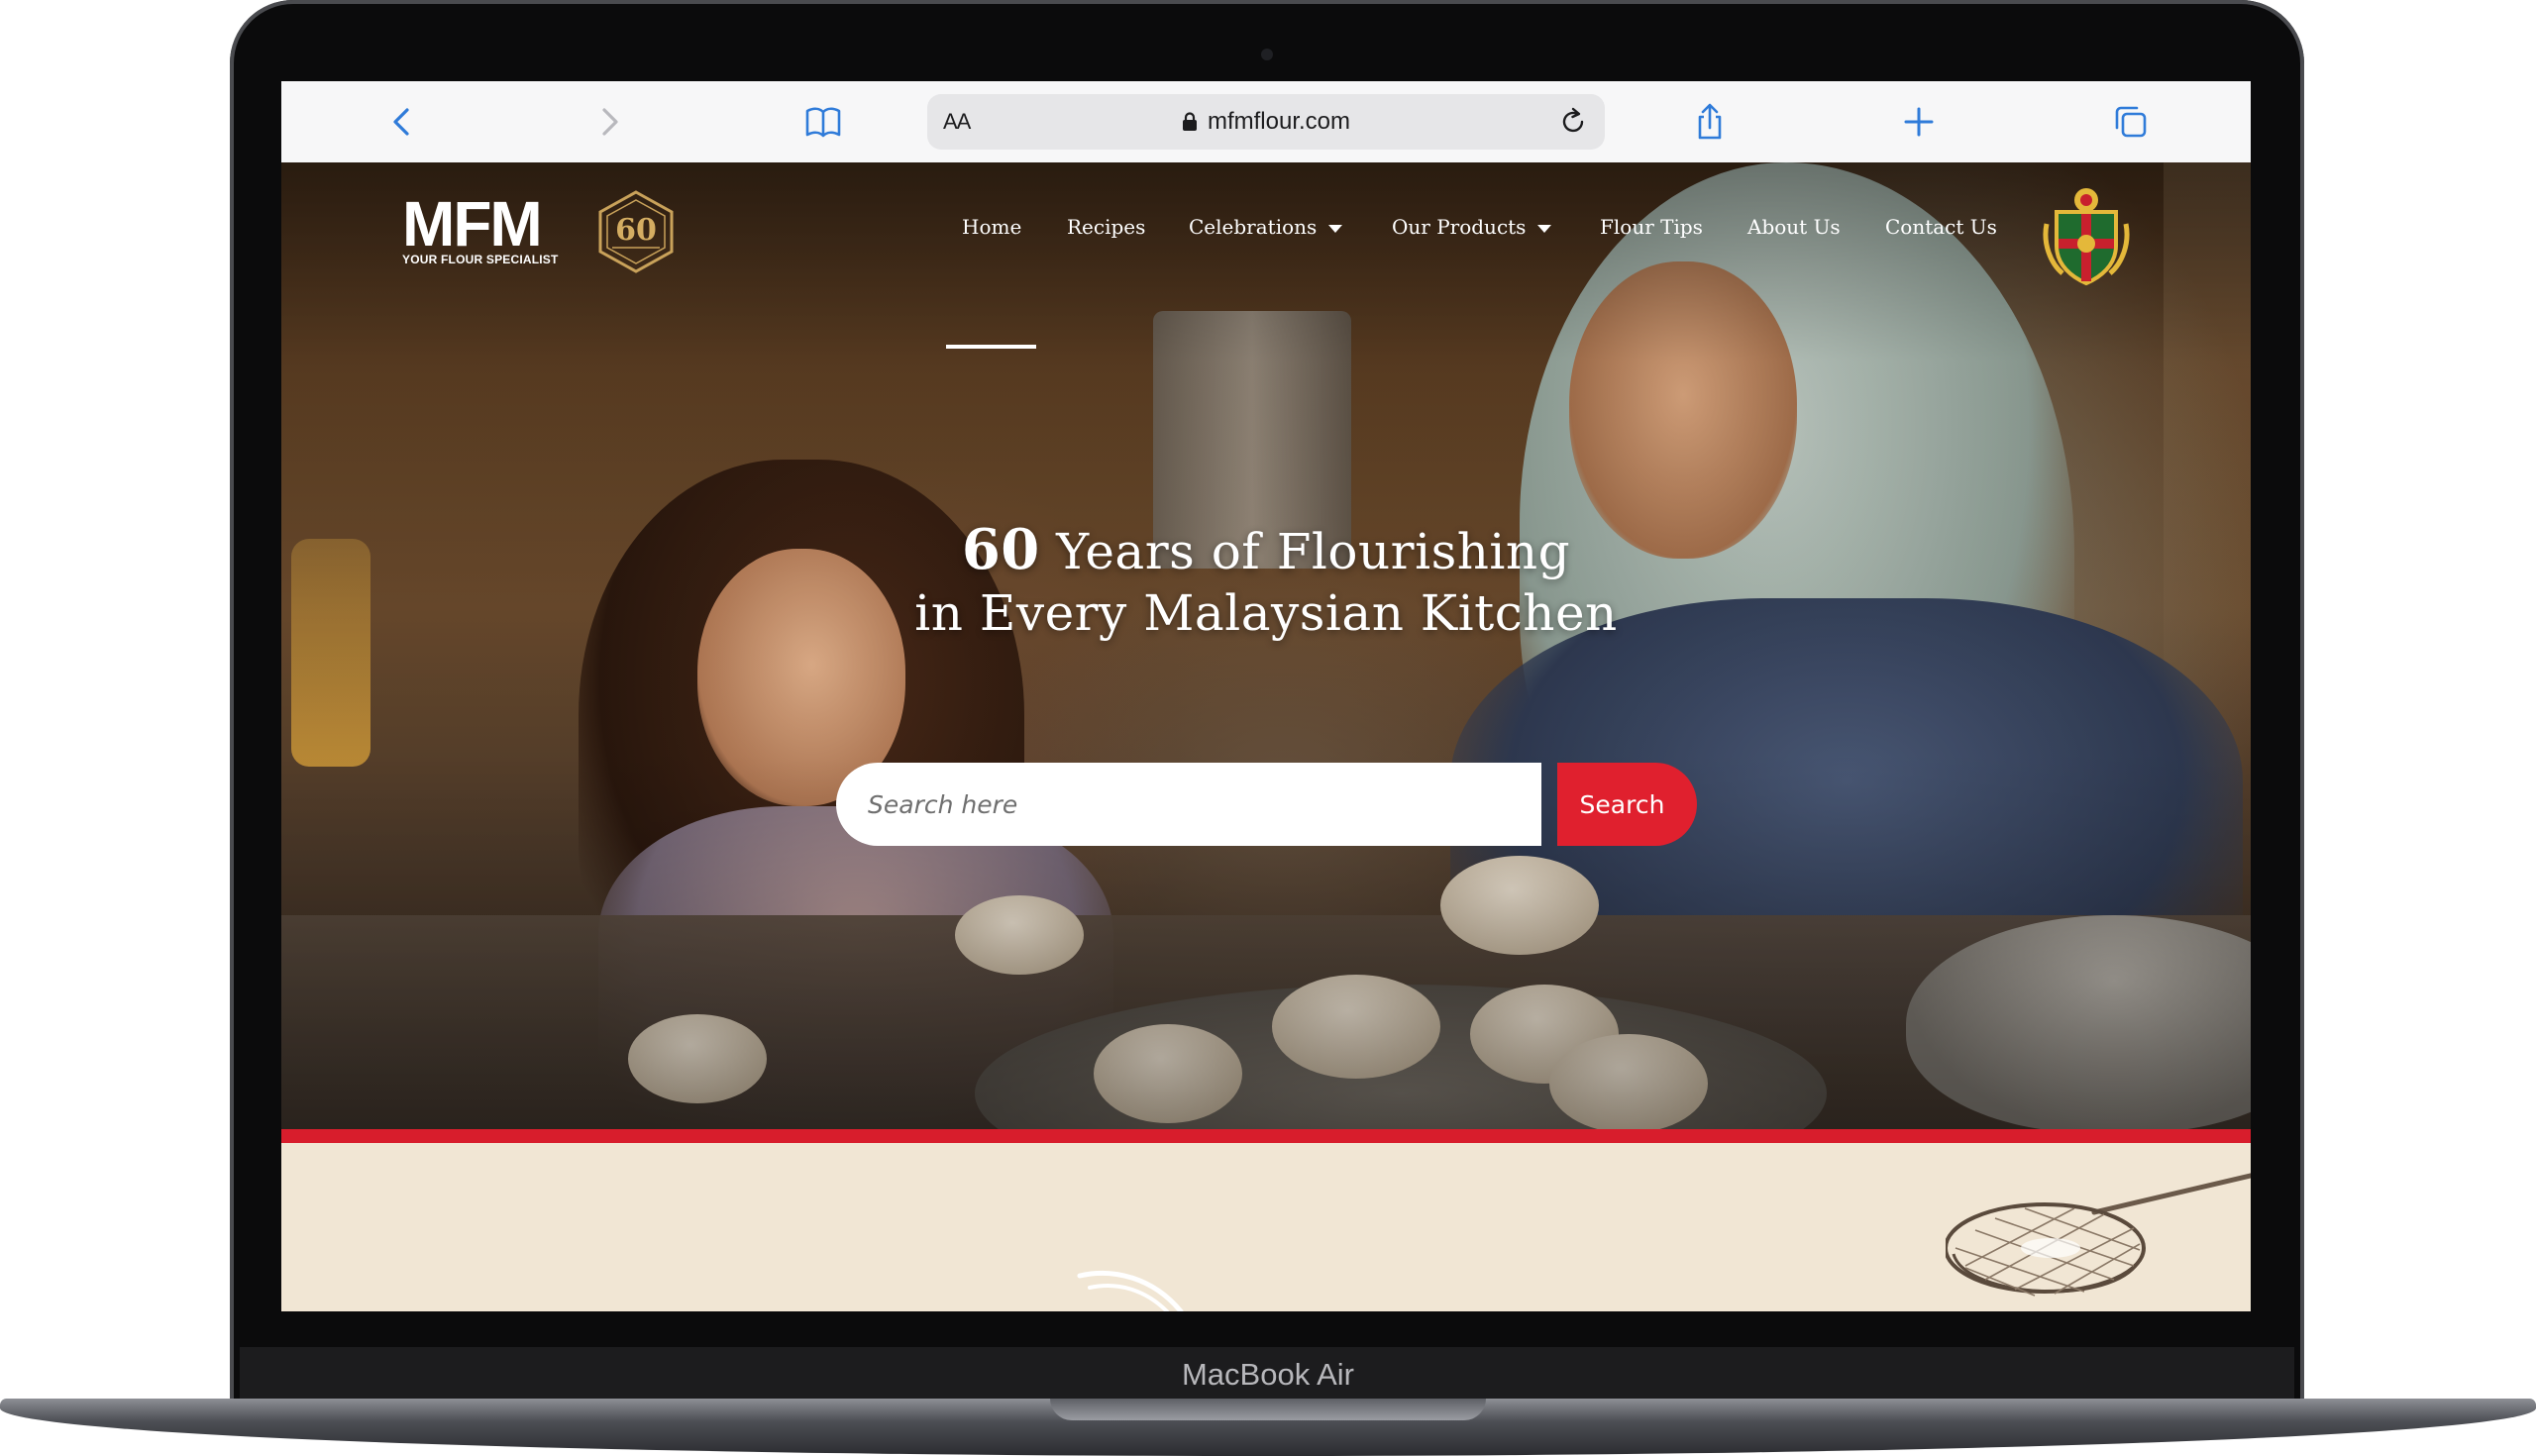 Image resolution: width=2536 pixels, height=1456 pixels. I want to click on new-tab-button, so click(1919, 122).